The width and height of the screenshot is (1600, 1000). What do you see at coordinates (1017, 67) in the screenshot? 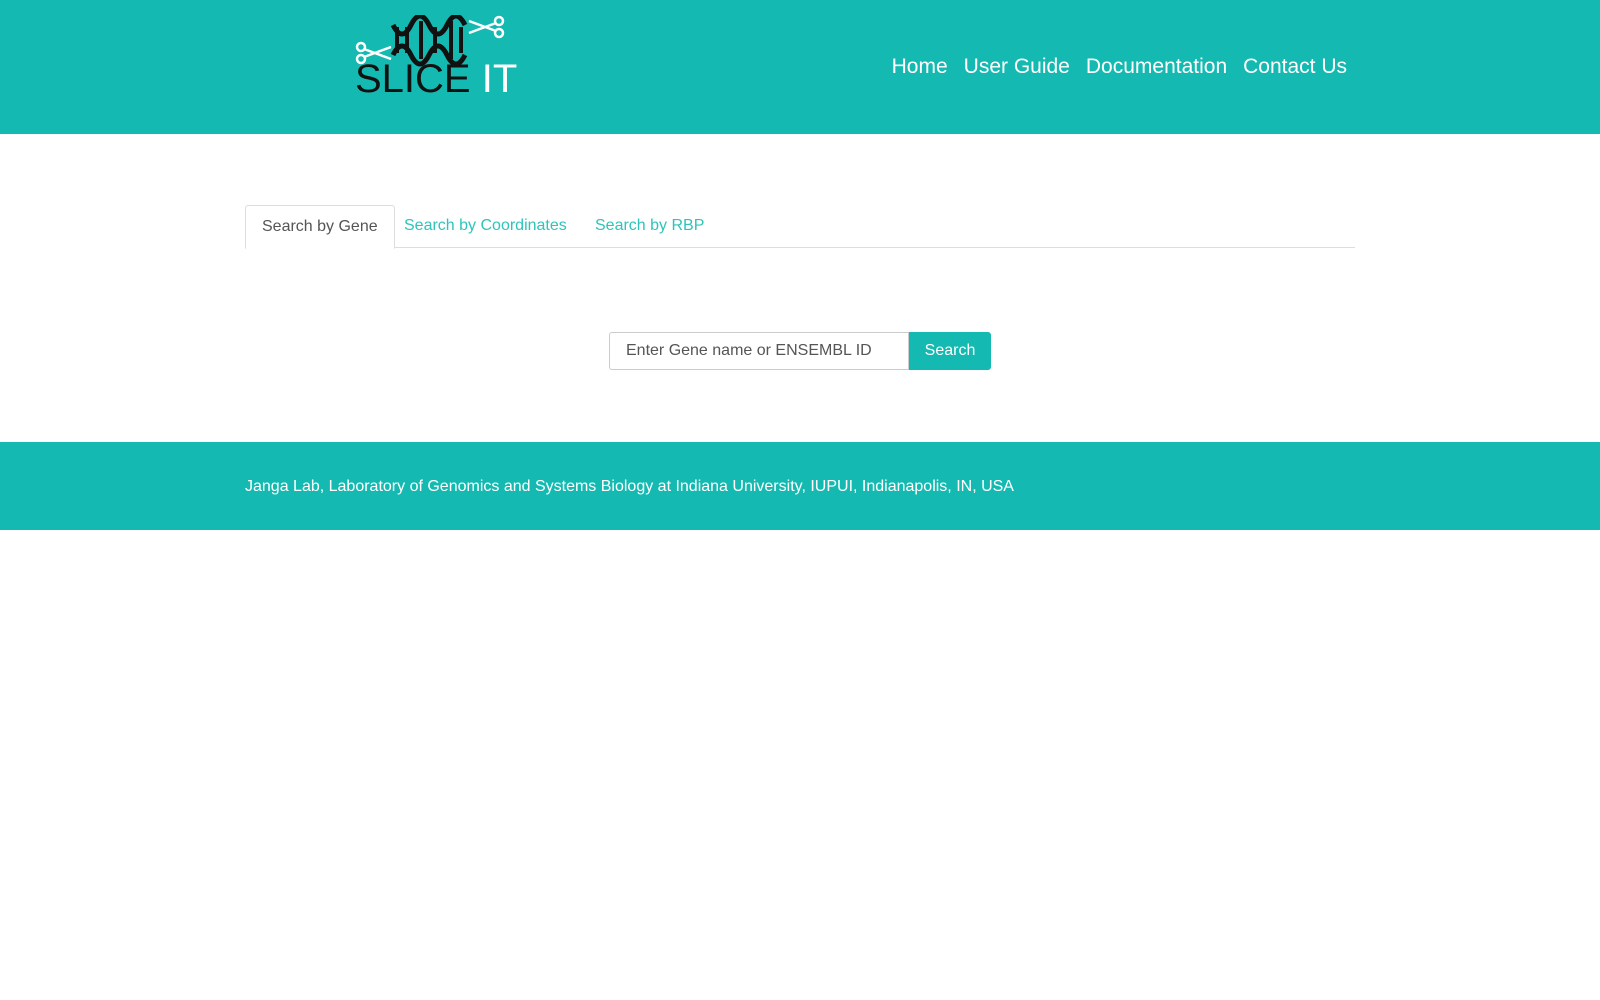
I see `nav-user-guide: User Guide` at bounding box center [1017, 67].